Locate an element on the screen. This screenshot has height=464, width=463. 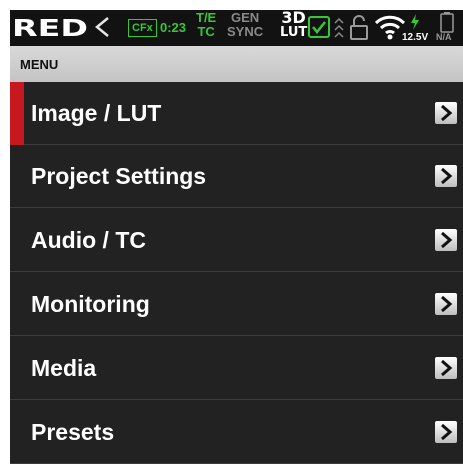
brand-text: RED is located at coordinates (50, 28).